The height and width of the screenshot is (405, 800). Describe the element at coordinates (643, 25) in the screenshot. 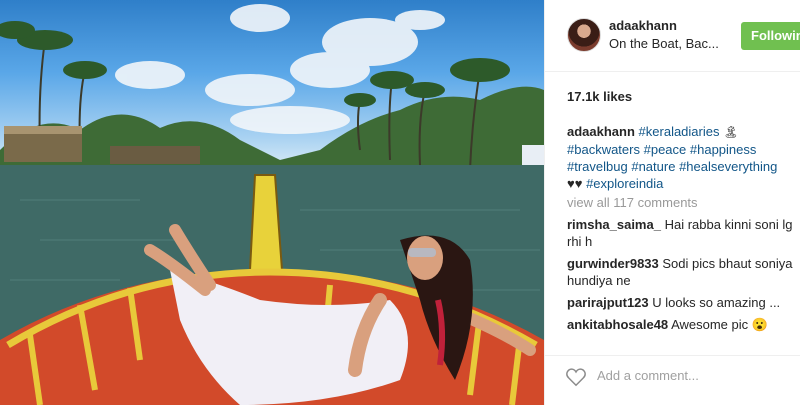

I see `username-link: adaakhann` at that location.